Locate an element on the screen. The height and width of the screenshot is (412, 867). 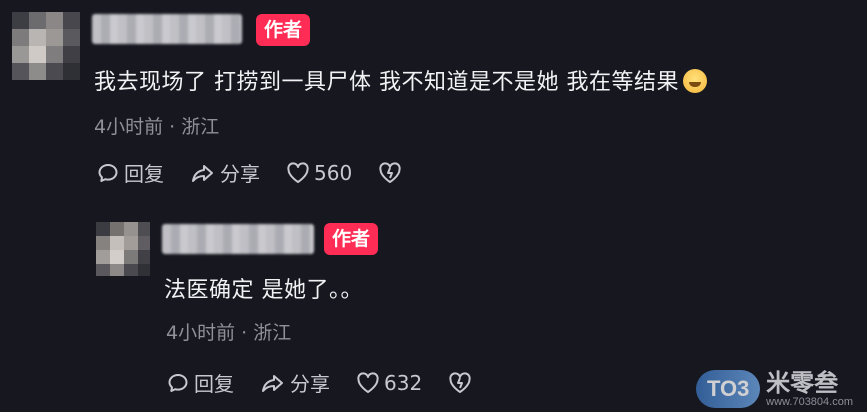
like-count: 560 is located at coordinates (333, 172).